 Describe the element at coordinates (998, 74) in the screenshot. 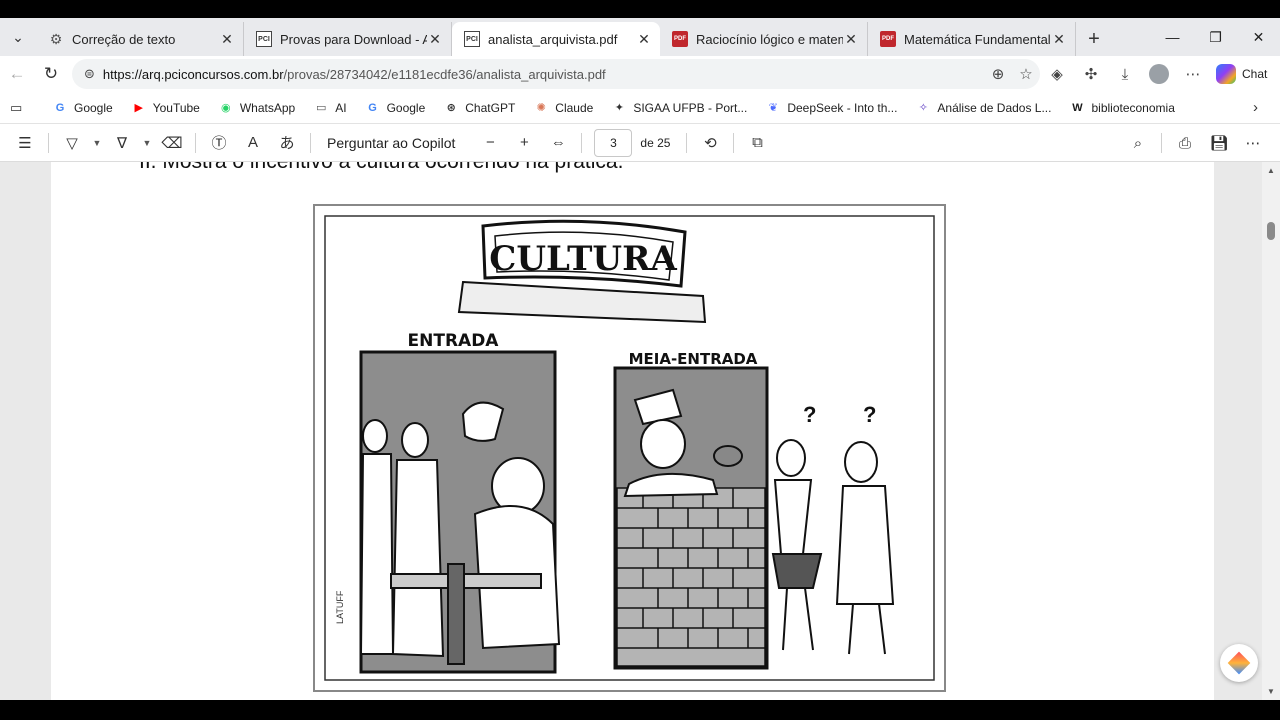

I see `zoom-icon: ⊕` at that location.